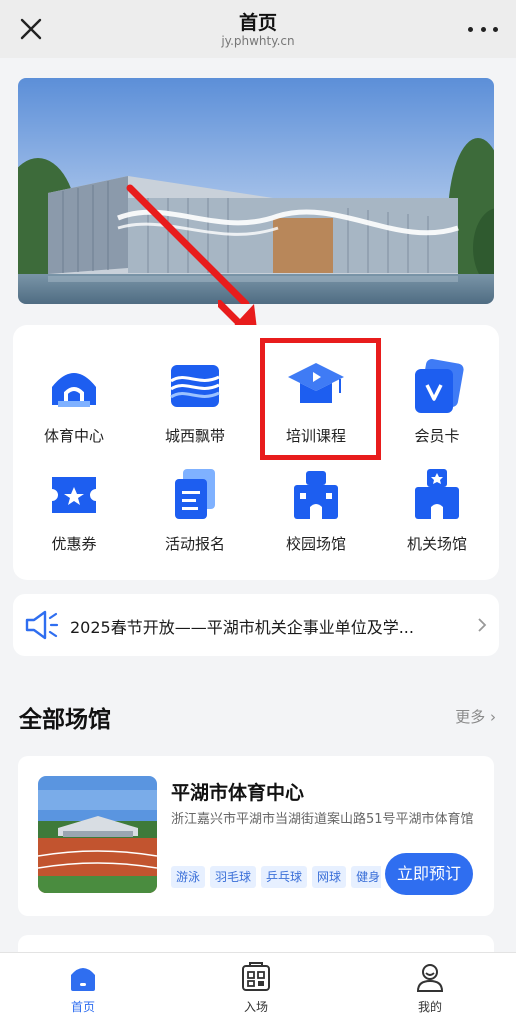 This screenshot has height=1024, width=516. What do you see at coordinates (195, 386) in the screenshot?
I see `ribbon-building-icon` at bounding box center [195, 386].